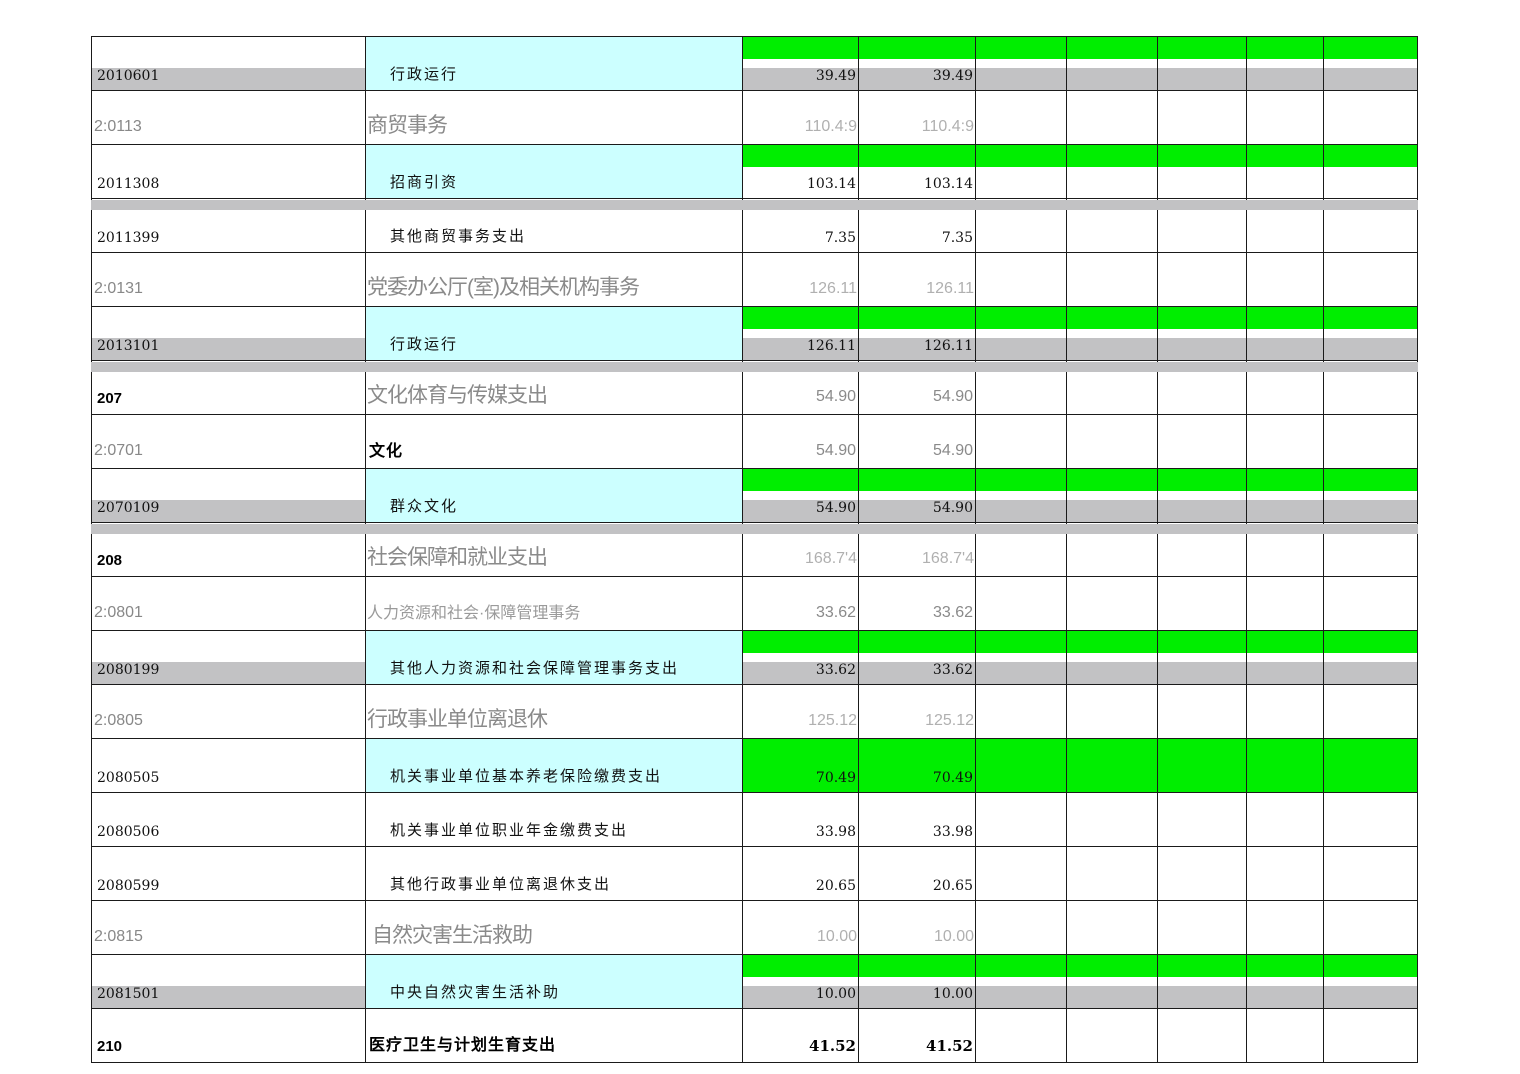  Describe the element at coordinates (554, 441) in the screenshot. I see `name-cell: 文化` at that location.